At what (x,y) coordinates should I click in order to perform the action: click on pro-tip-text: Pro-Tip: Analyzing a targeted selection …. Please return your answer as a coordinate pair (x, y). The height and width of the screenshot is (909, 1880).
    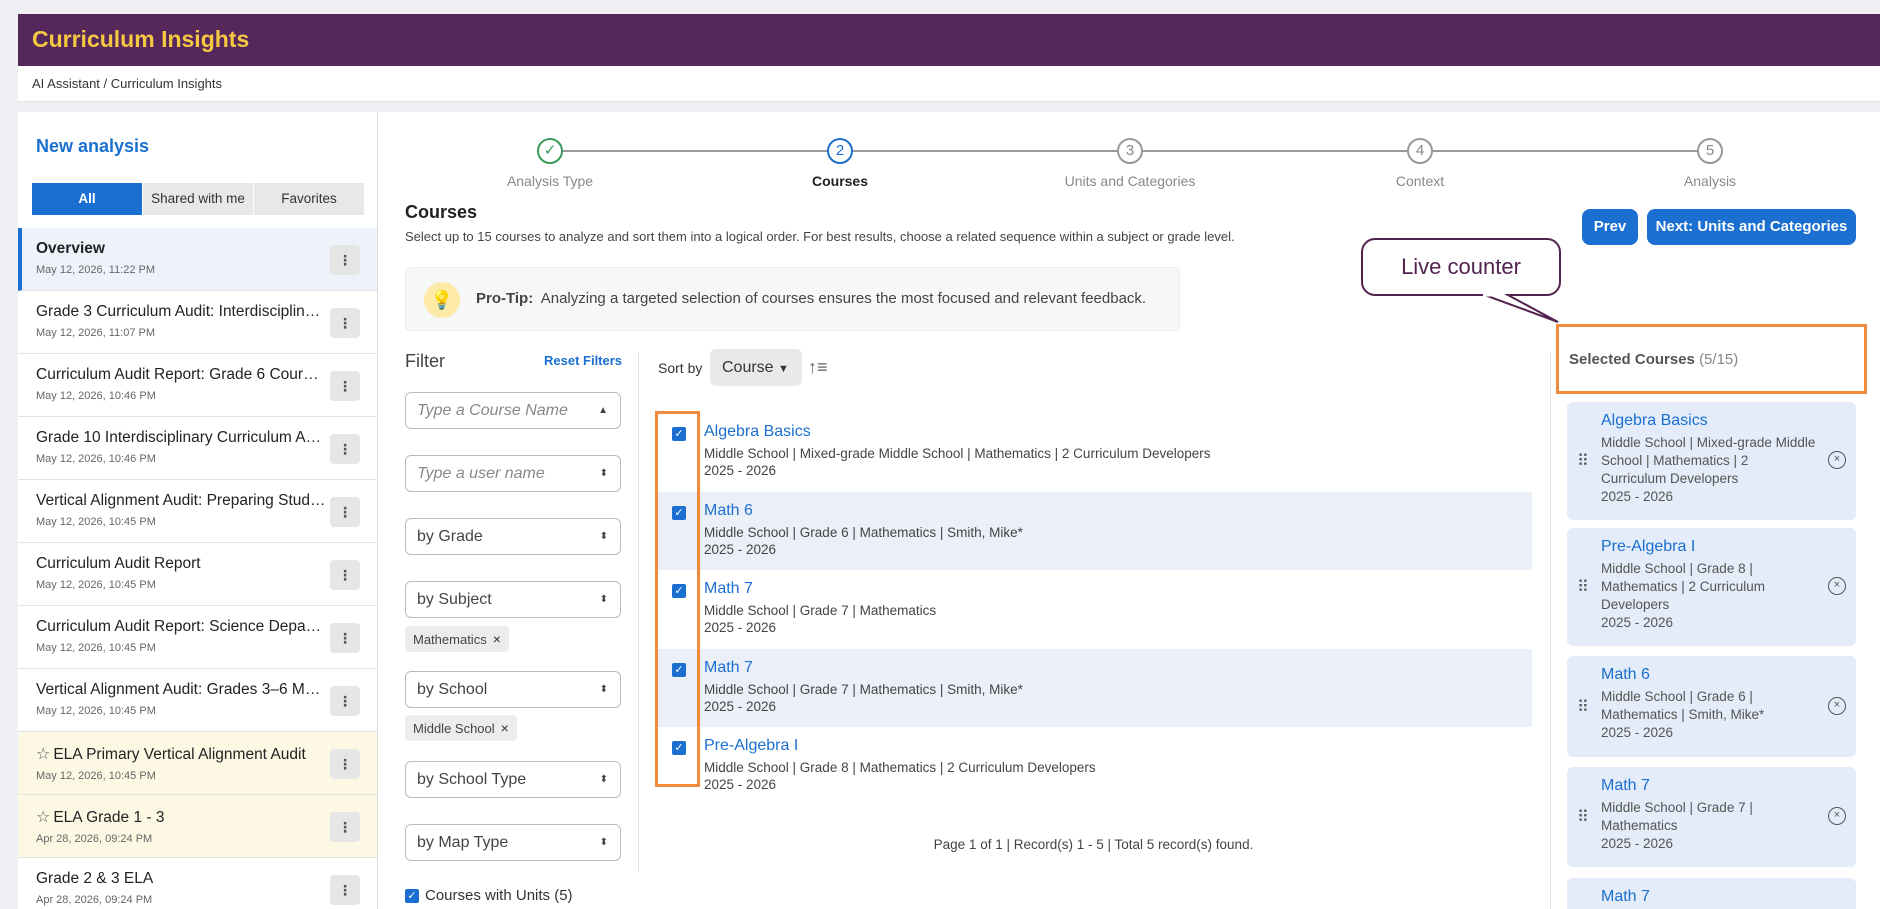
    Looking at the image, I should click on (811, 298).